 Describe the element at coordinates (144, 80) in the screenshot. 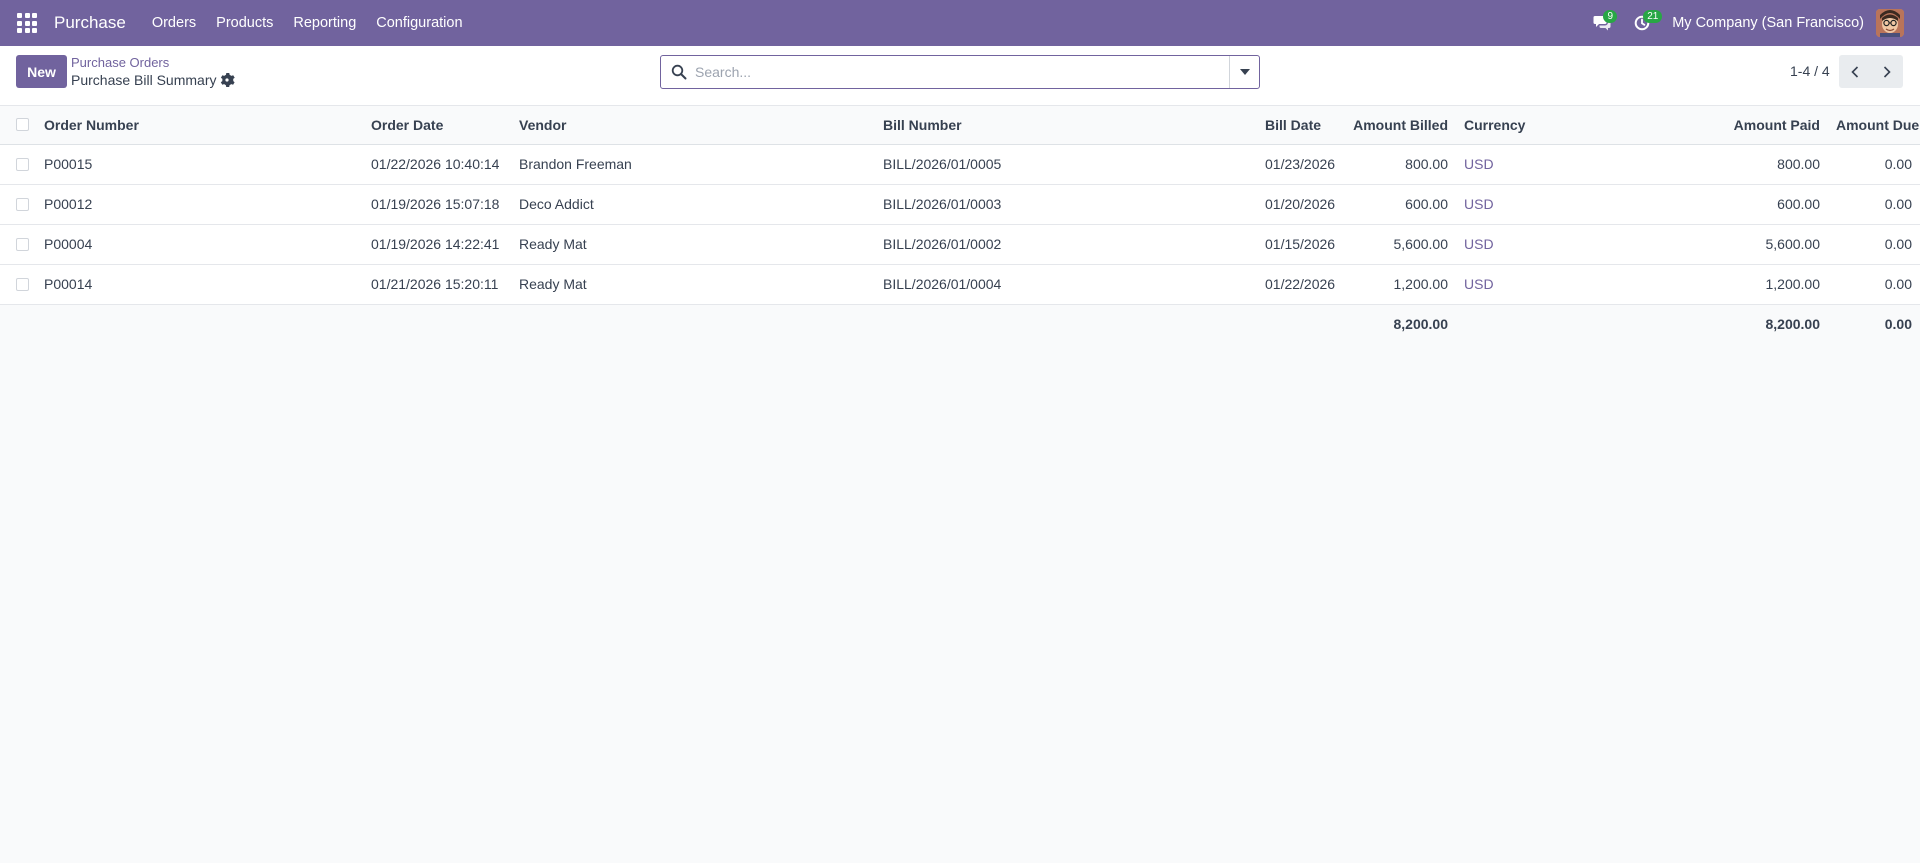

I see `page-title: Purchase Bill Summary` at that location.